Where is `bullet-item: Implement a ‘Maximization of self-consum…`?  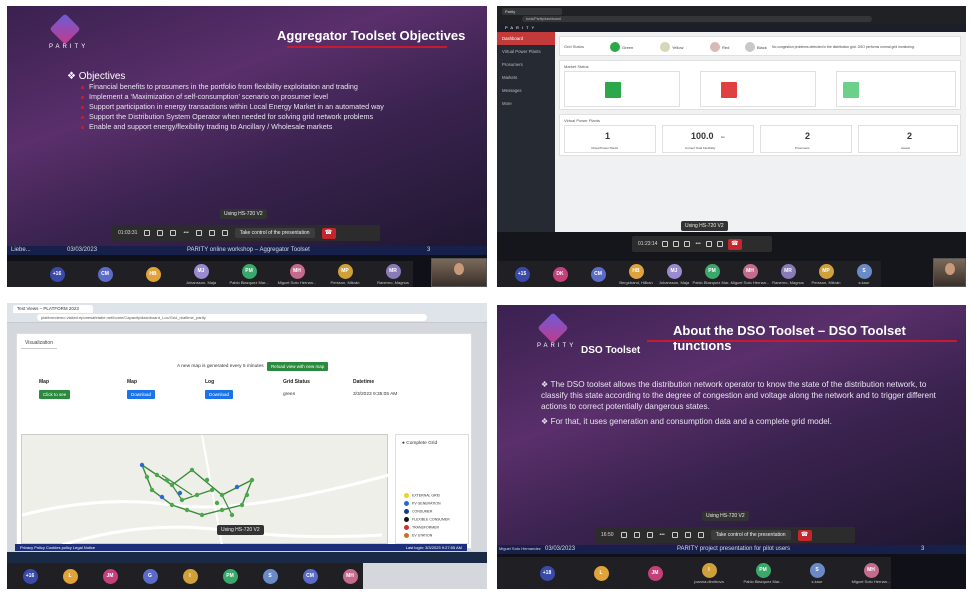
bullet-item: Implement a ‘Maximization of self-consum… is located at coordinates (267, 97).